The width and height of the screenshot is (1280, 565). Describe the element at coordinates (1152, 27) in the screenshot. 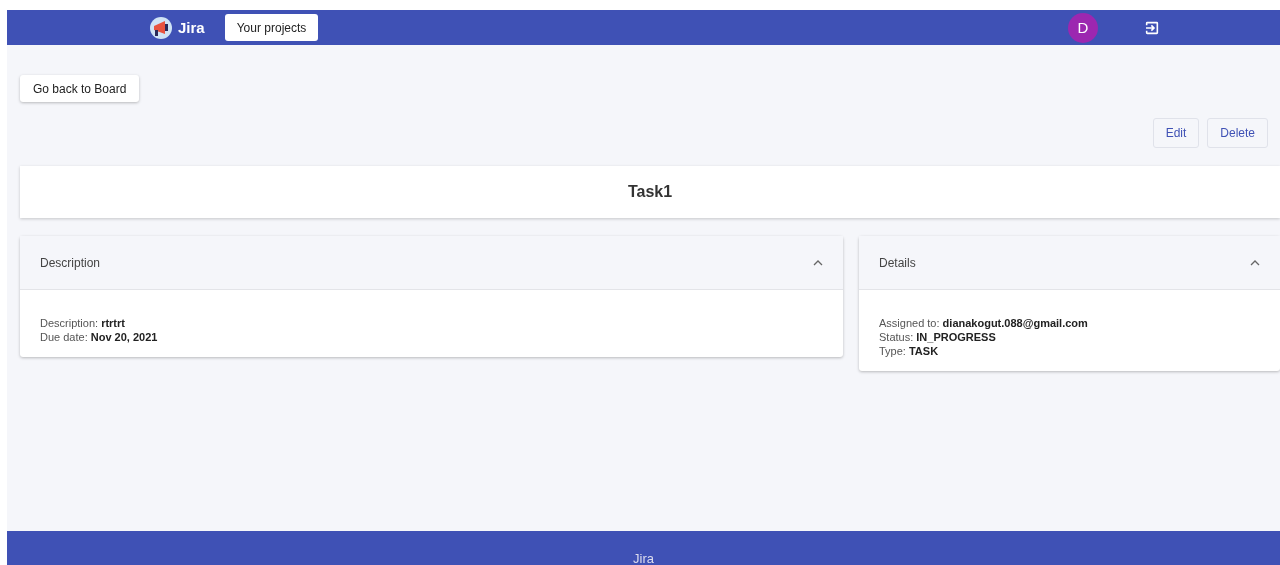

I see `logout-icon` at that location.